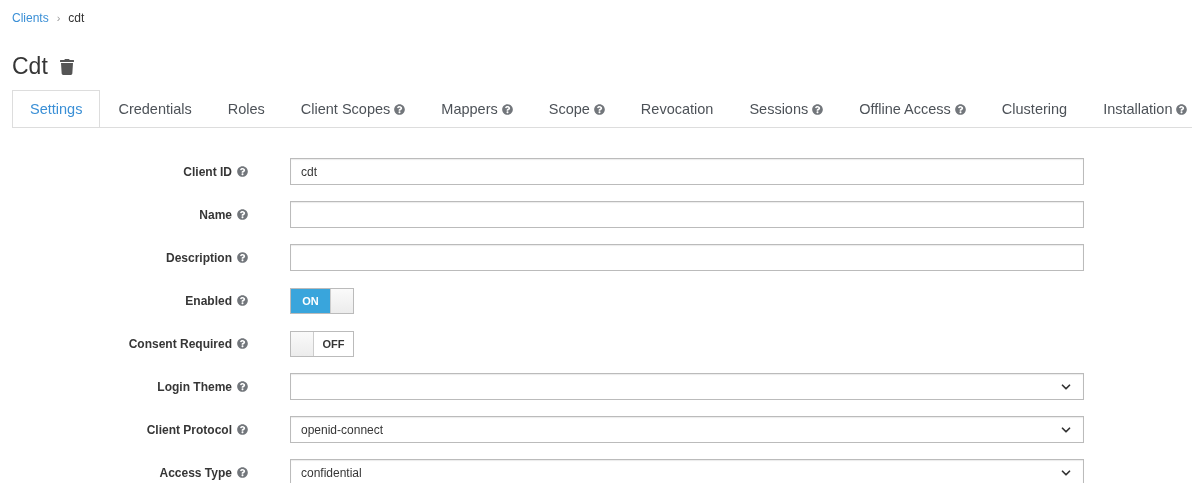 This screenshot has height=483, width=1192. Describe the element at coordinates (195, 472) in the screenshot. I see `field-label: Access Type` at that location.